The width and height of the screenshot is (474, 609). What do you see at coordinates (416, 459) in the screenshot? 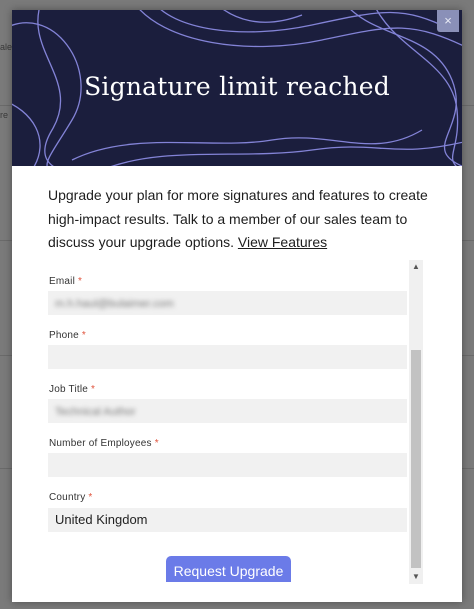
I see `scroll-thumb` at bounding box center [416, 459].